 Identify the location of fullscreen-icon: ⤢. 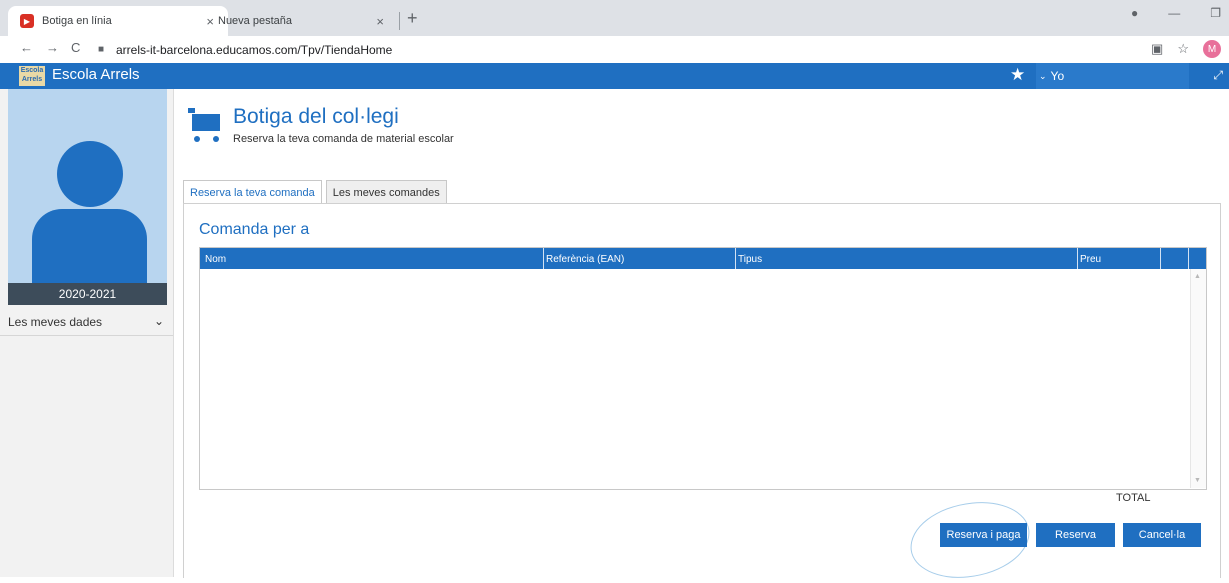
(1218, 75).